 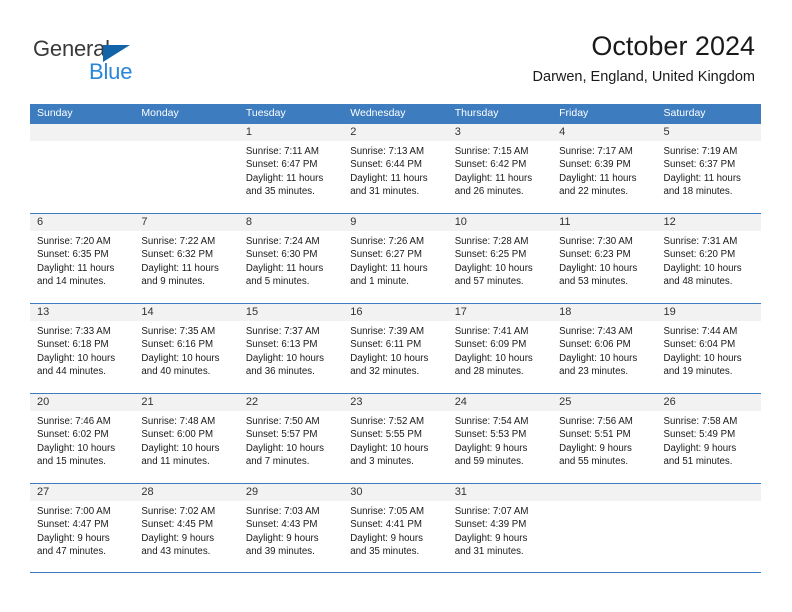 What do you see at coordinates (176, 371) in the screenshot?
I see `daylight-text-line2: and 40 minutes.` at bounding box center [176, 371].